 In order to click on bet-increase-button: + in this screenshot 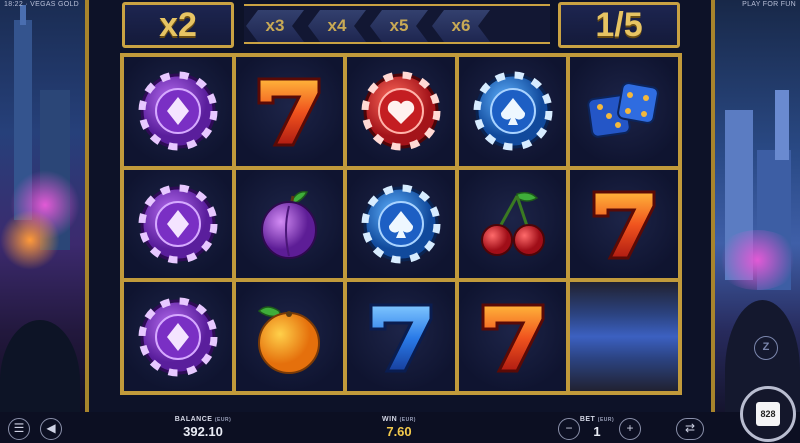, I will do `click(630, 429)`.